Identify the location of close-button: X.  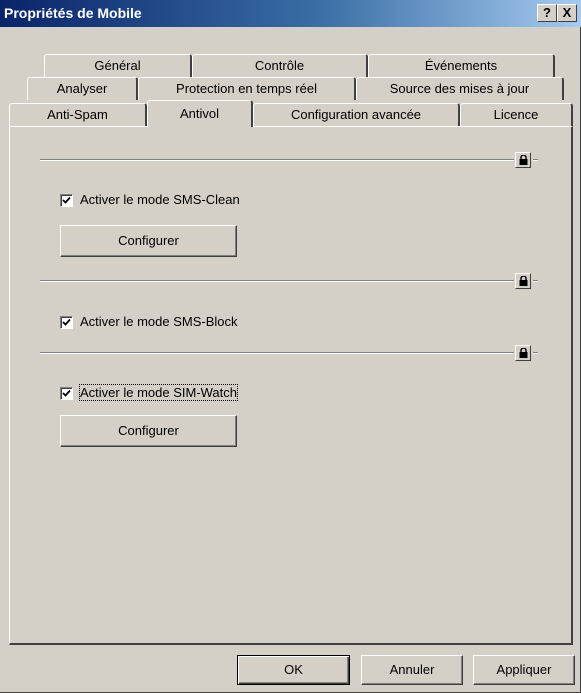
(567, 13).